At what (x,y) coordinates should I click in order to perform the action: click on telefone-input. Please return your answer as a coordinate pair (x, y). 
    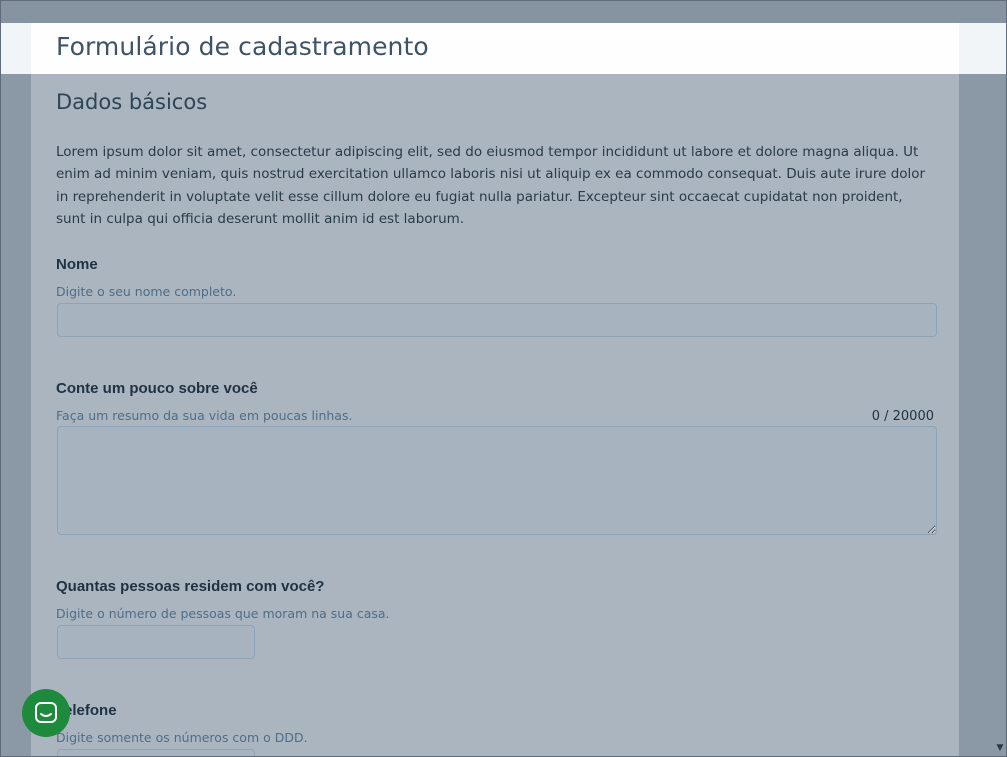
    Looking at the image, I should click on (156, 752).